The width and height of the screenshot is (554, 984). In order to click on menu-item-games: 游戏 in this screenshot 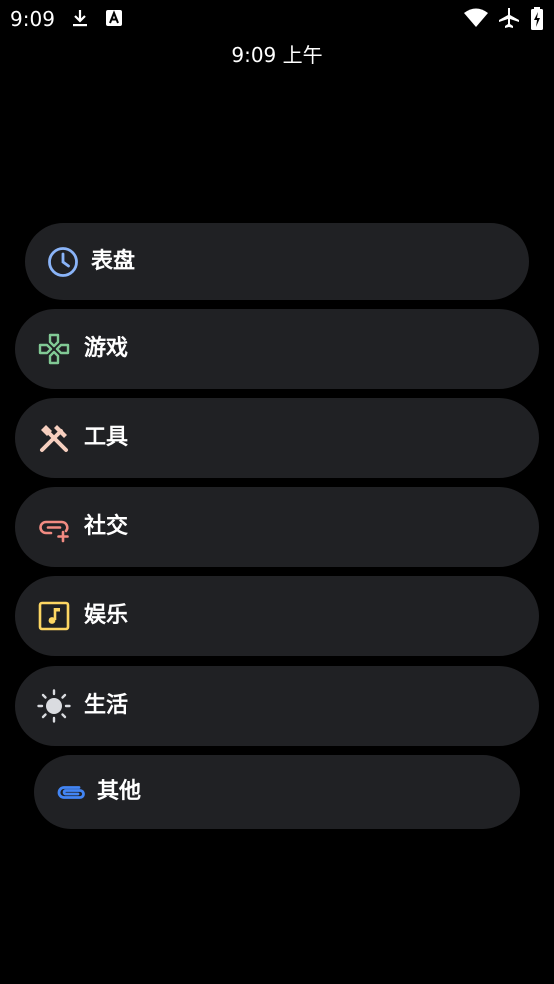, I will do `click(277, 349)`.